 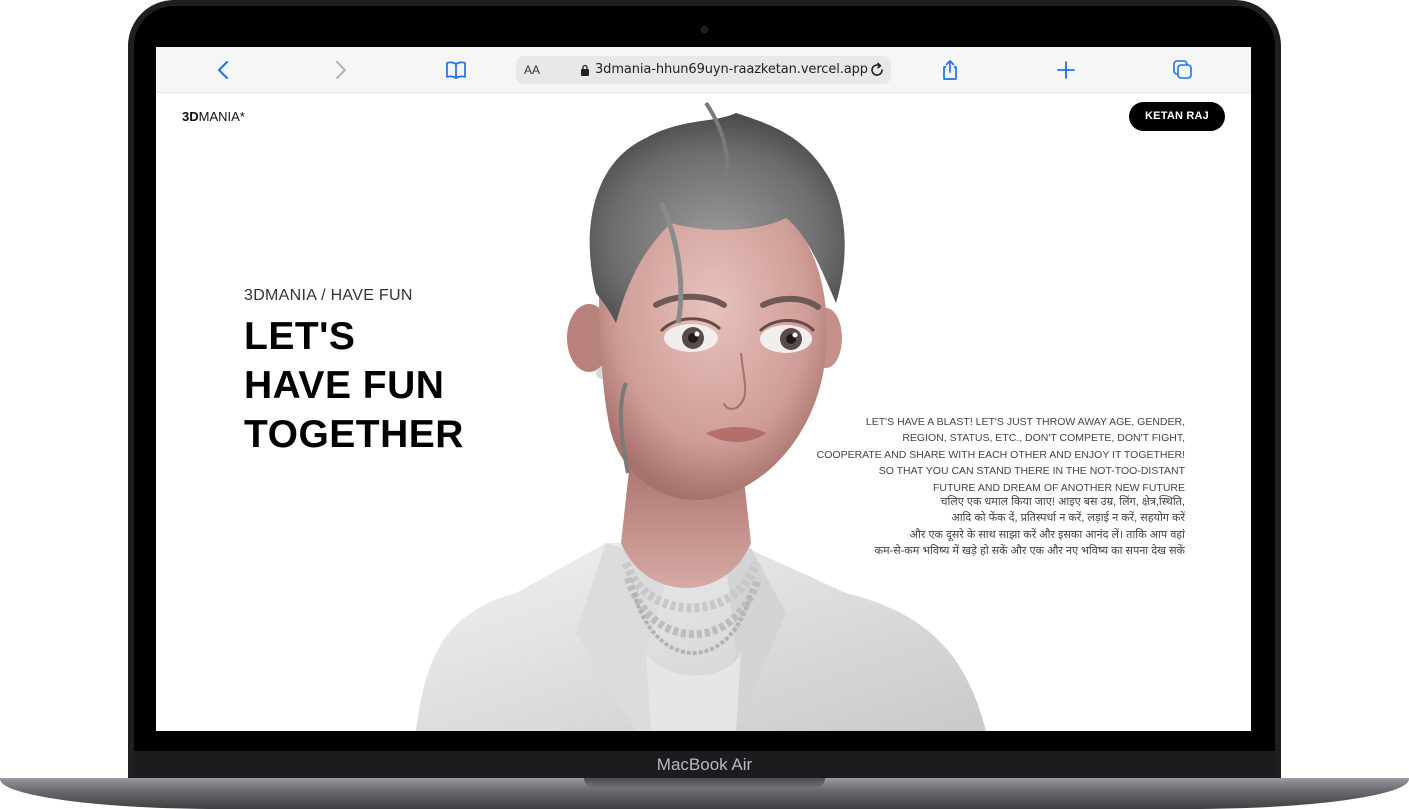 What do you see at coordinates (221, 116) in the screenshot?
I see `logo-rest: MANIA*` at bounding box center [221, 116].